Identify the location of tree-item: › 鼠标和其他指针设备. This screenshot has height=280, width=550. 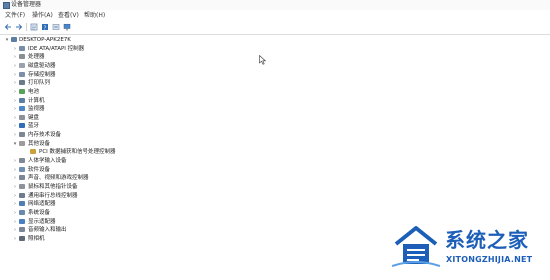
(150, 187).